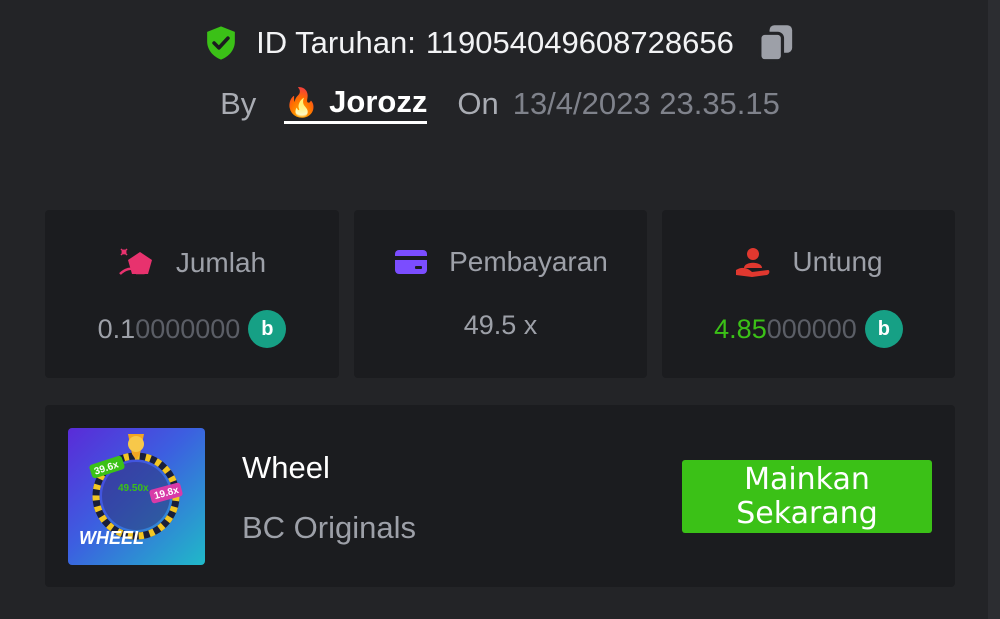  I want to click on thumb-label: WHEEL, so click(111, 538).